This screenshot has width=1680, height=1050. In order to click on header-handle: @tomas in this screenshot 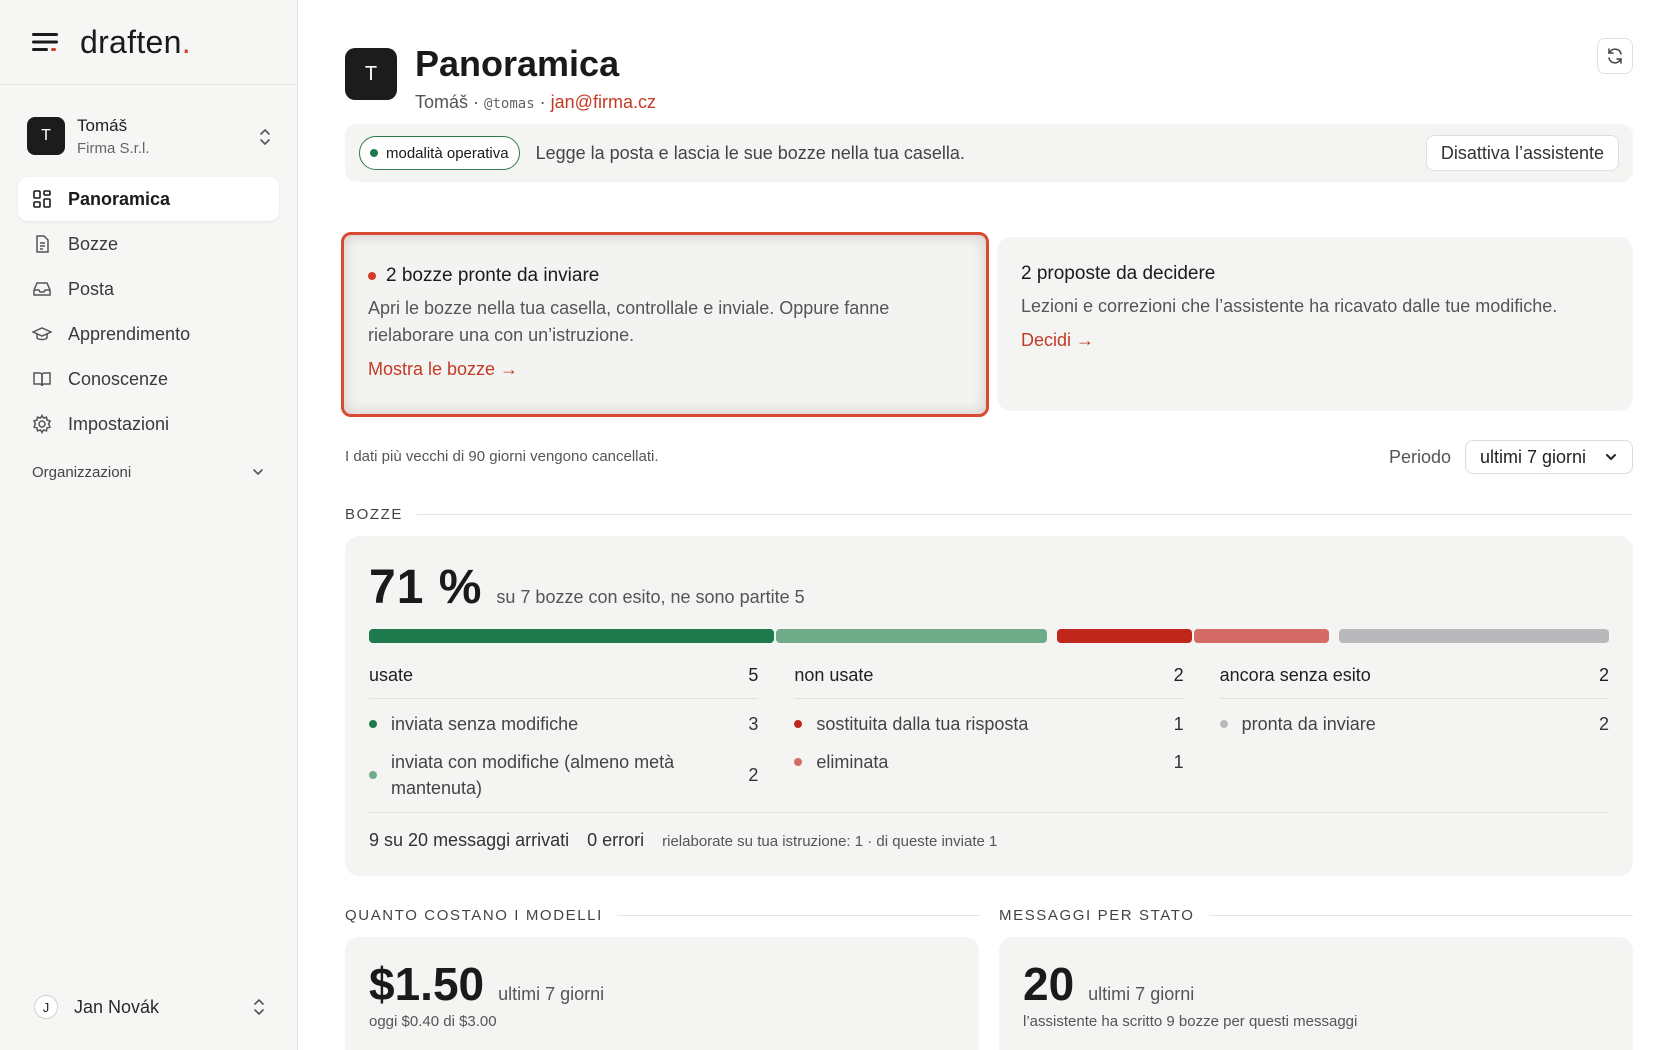, I will do `click(509, 103)`.